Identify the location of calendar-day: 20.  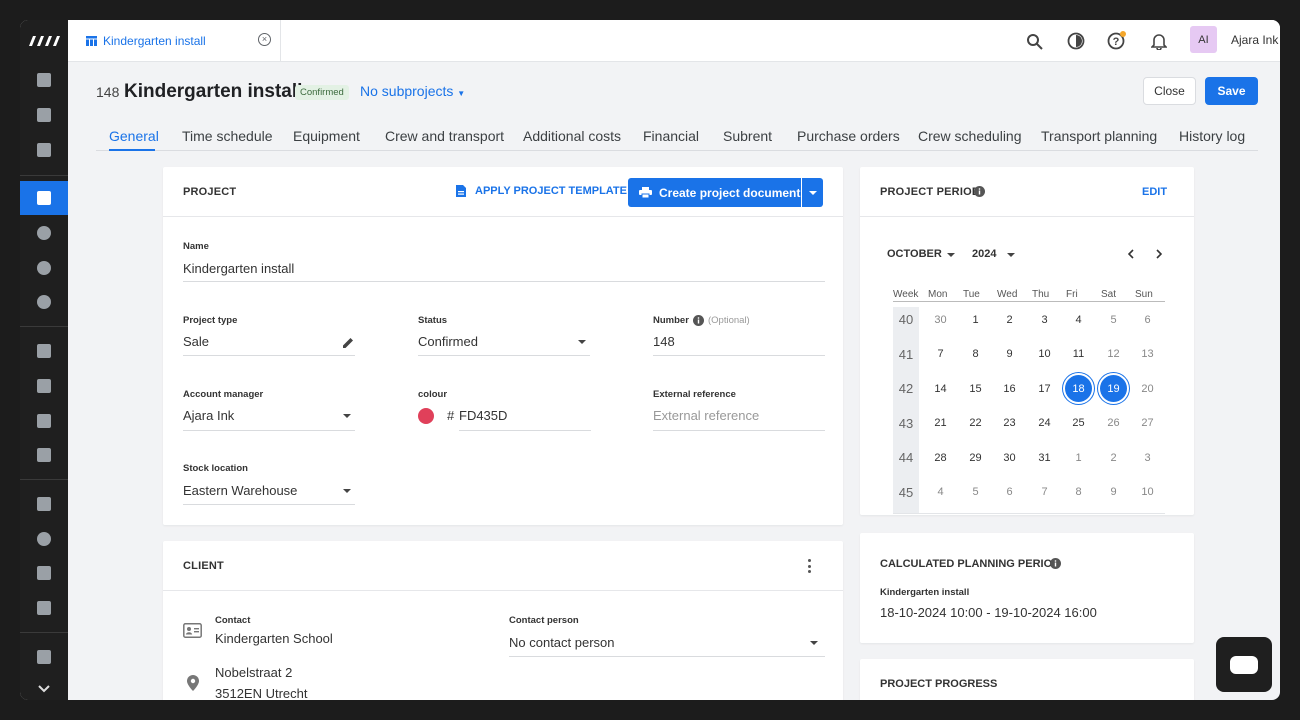
(1147, 388).